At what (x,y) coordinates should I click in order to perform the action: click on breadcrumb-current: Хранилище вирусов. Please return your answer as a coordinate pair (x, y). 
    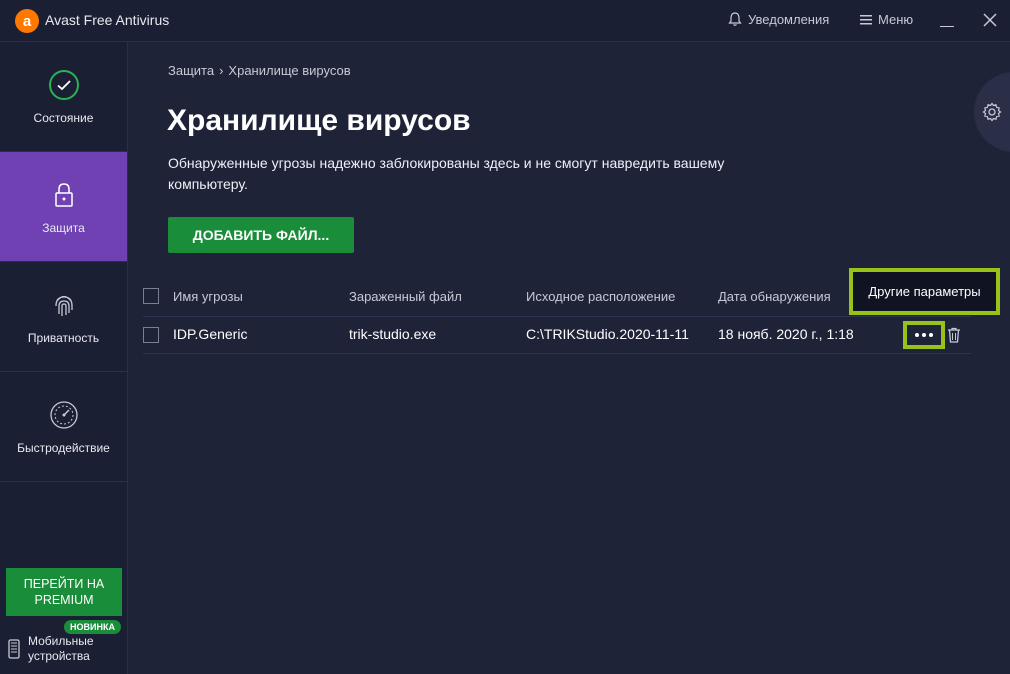
    Looking at the image, I should click on (289, 70).